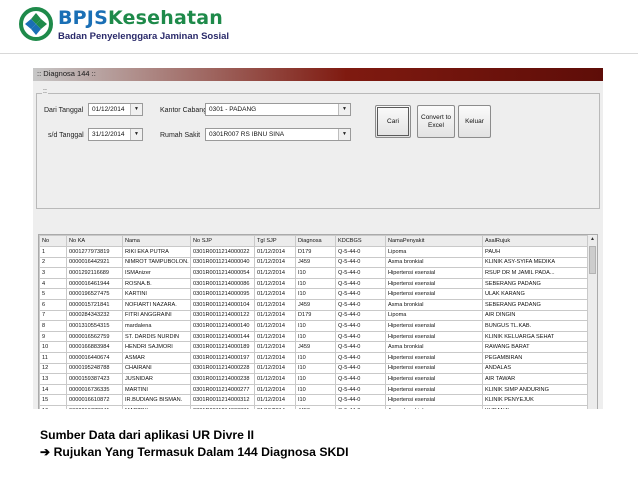 The image size is (638, 479). Describe the element at coordinates (53, 241) in the screenshot. I see `column-header: No` at that location.